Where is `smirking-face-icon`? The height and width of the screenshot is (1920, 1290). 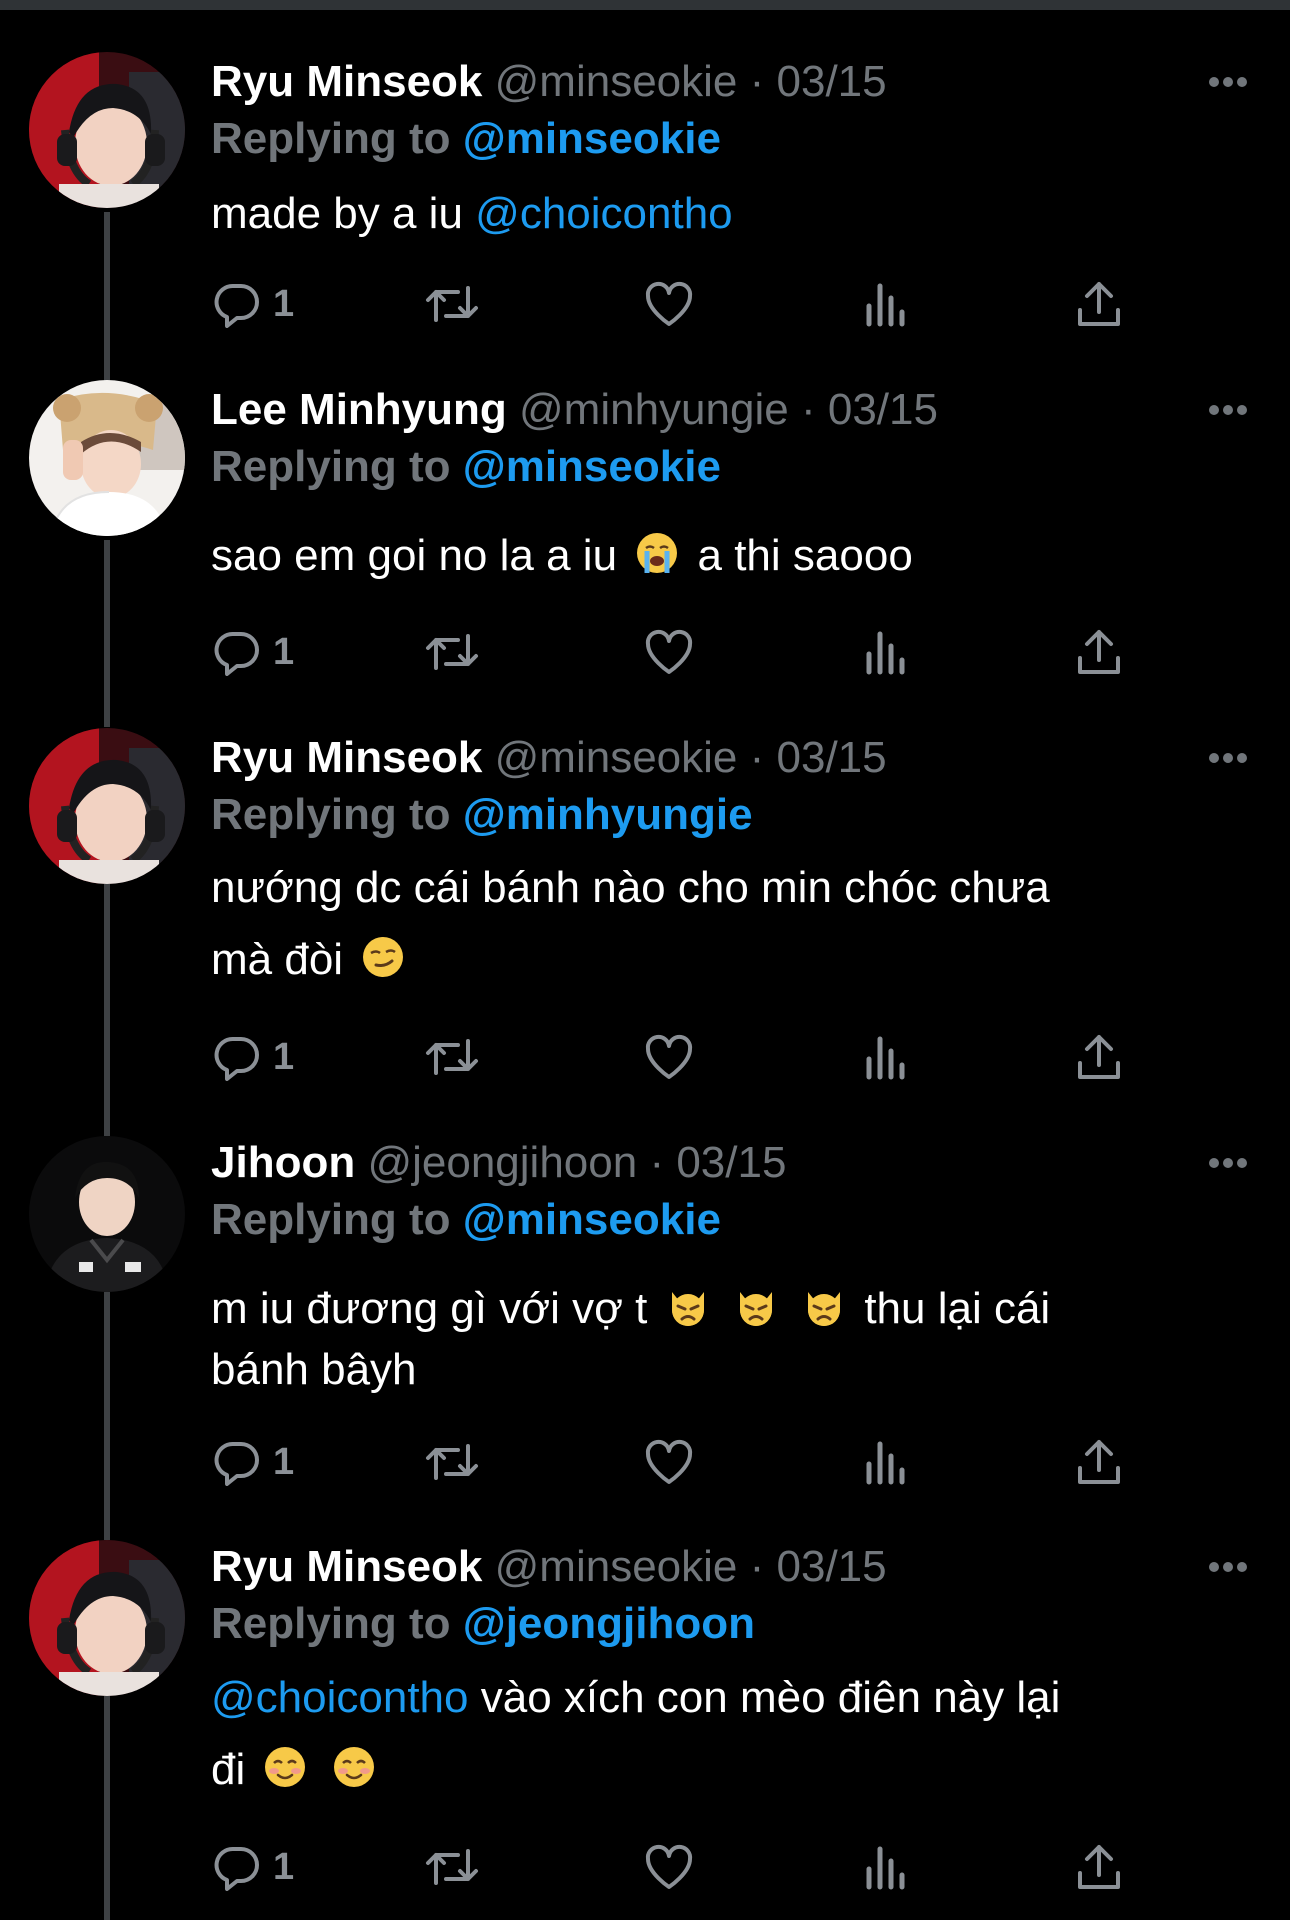 smirking-face-icon is located at coordinates (383, 957).